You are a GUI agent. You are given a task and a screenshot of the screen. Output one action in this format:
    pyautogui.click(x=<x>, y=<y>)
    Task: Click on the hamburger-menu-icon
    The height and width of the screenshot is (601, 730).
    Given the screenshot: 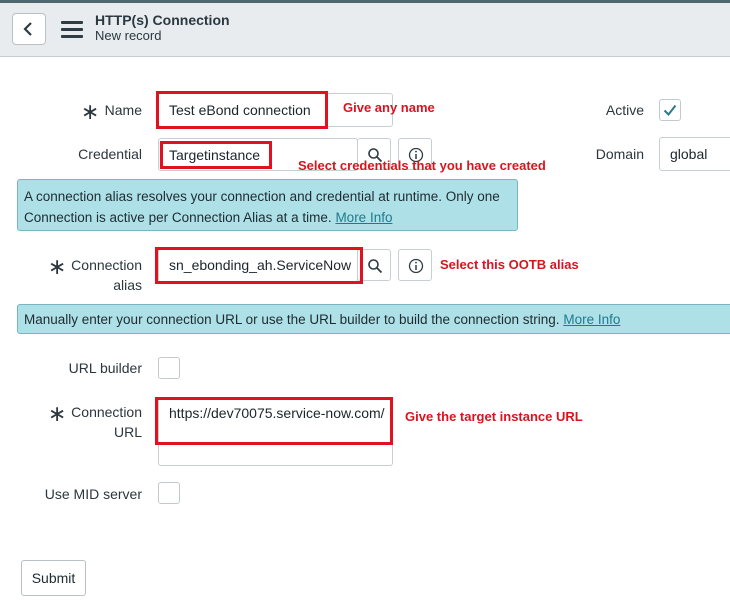 What is the action you would take?
    pyautogui.click(x=72, y=30)
    